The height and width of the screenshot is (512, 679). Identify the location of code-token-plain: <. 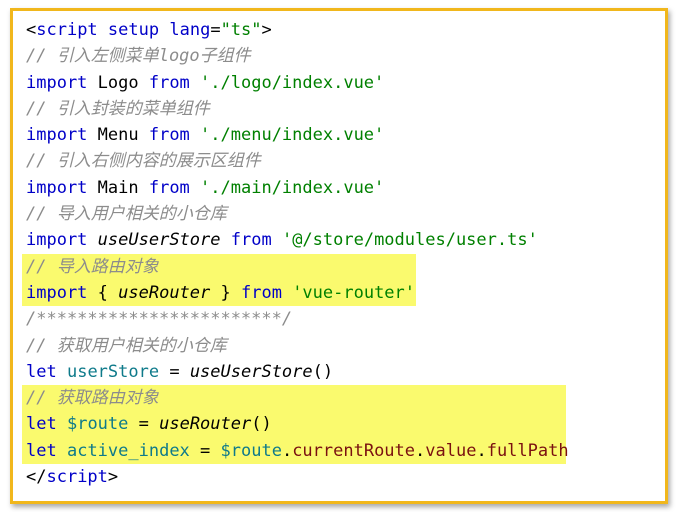
(31, 30).